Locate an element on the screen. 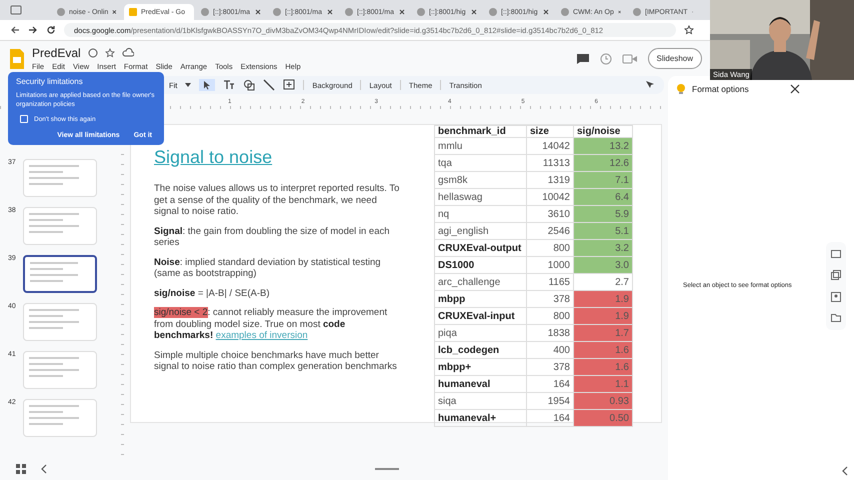 The width and height of the screenshot is (854, 480). table-cell: 5.1 is located at coordinates (603, 231).